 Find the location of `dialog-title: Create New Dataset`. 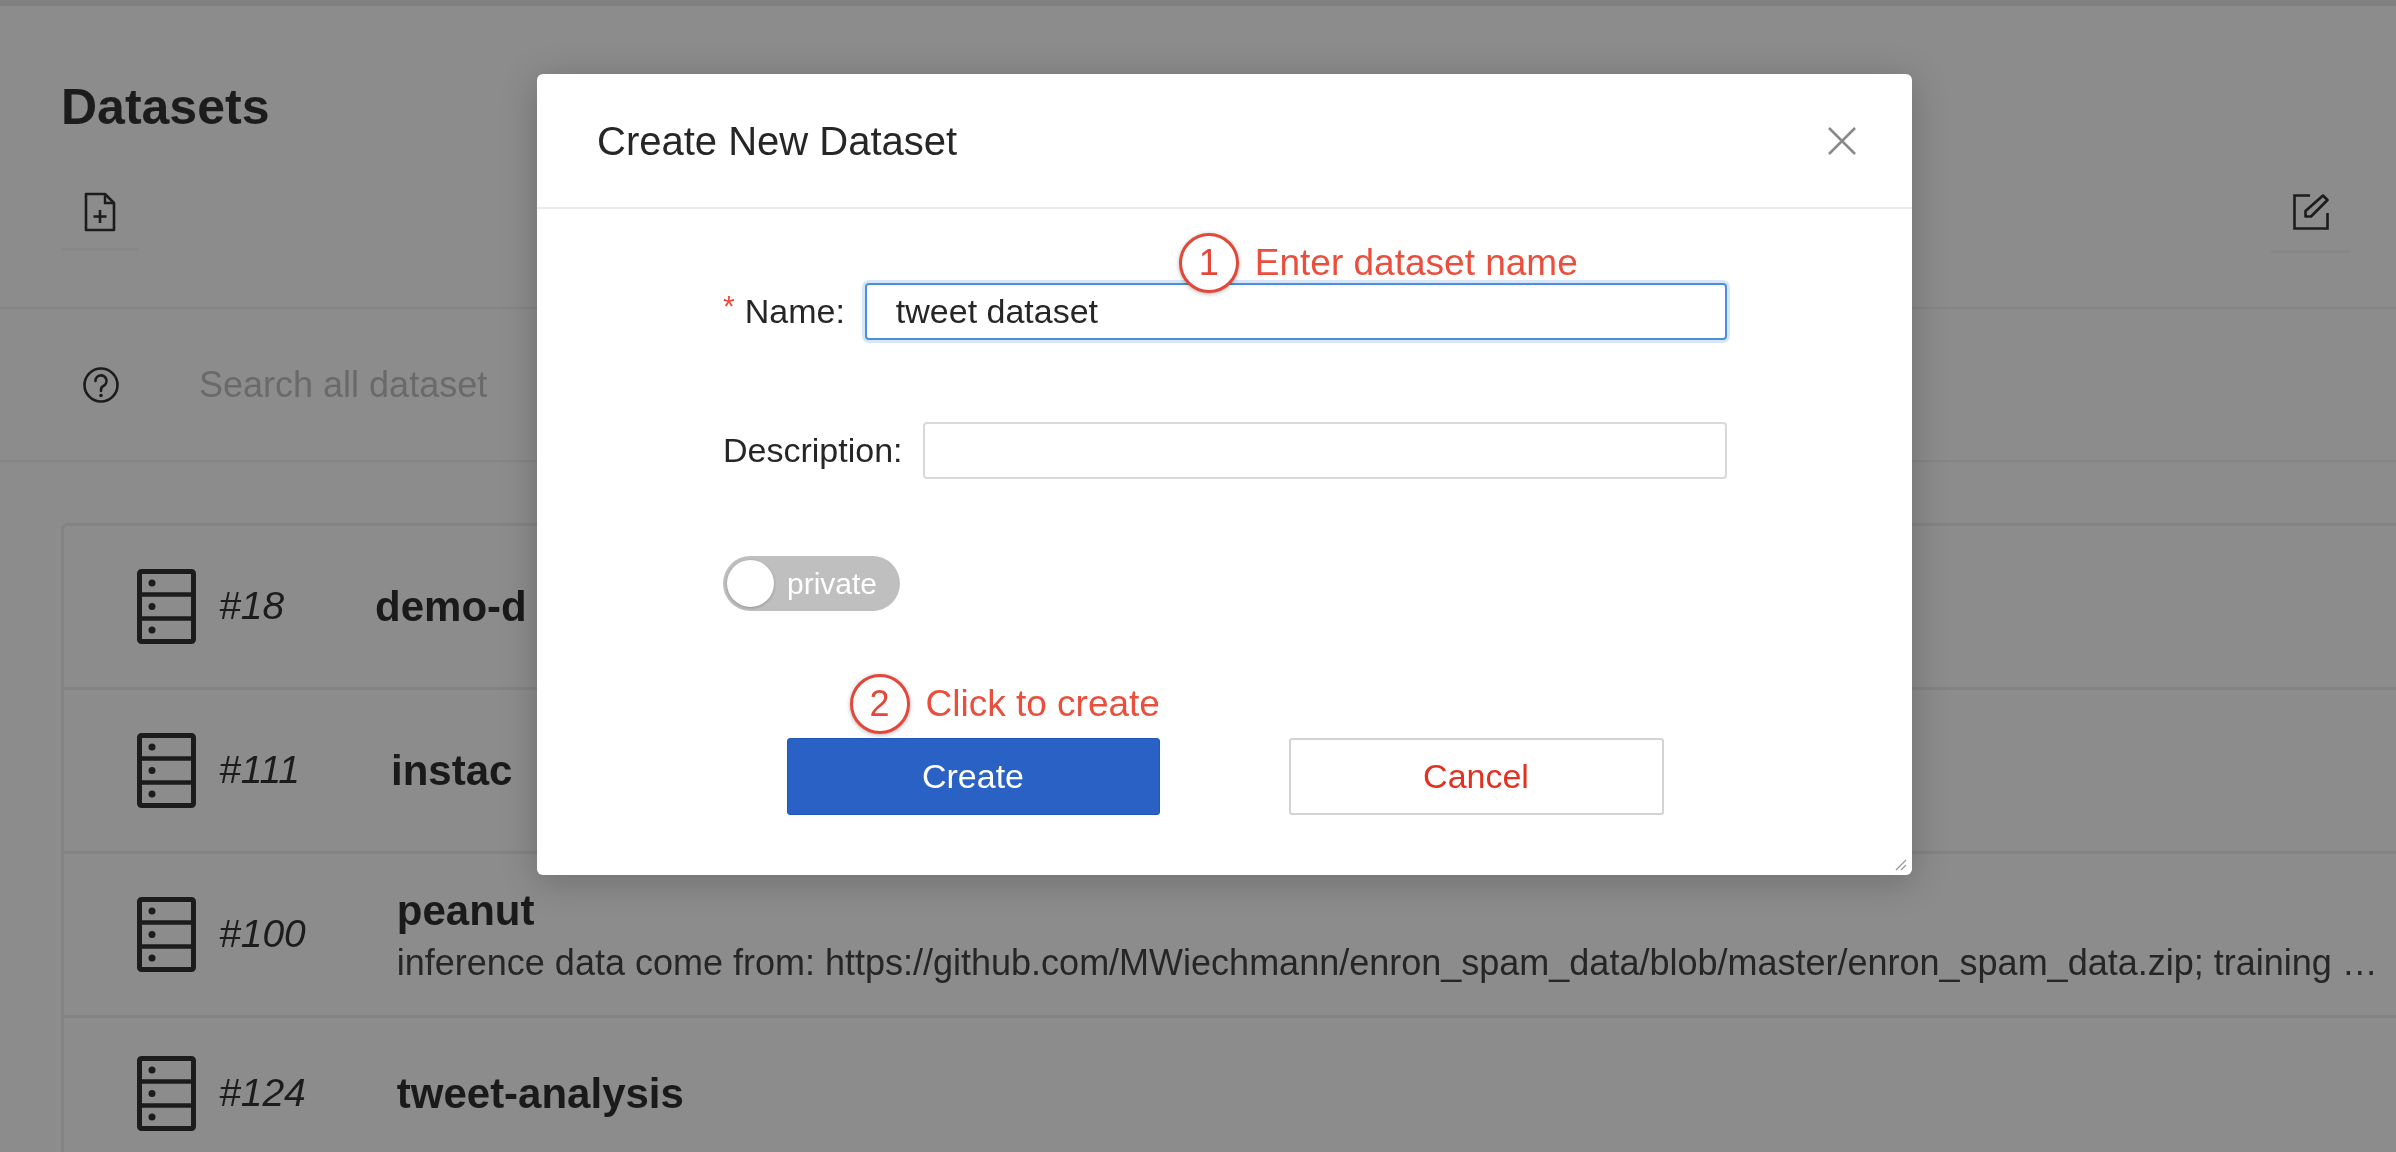

dialog-title: Create New Dataset is located at coordinates (777, 141).